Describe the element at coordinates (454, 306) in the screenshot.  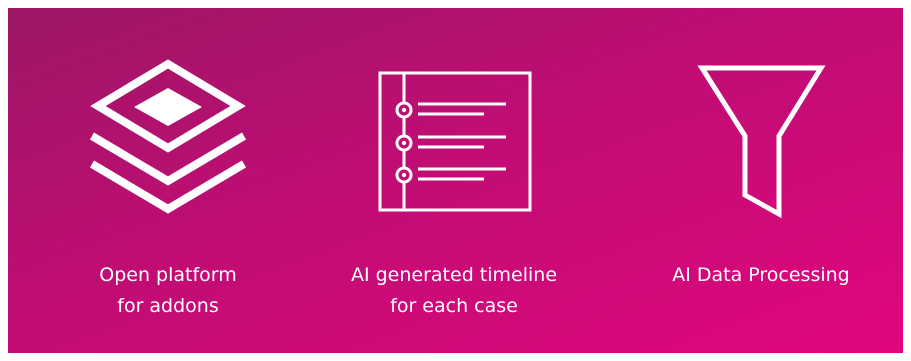
I see `feature-label-line2: for each case` at that location.